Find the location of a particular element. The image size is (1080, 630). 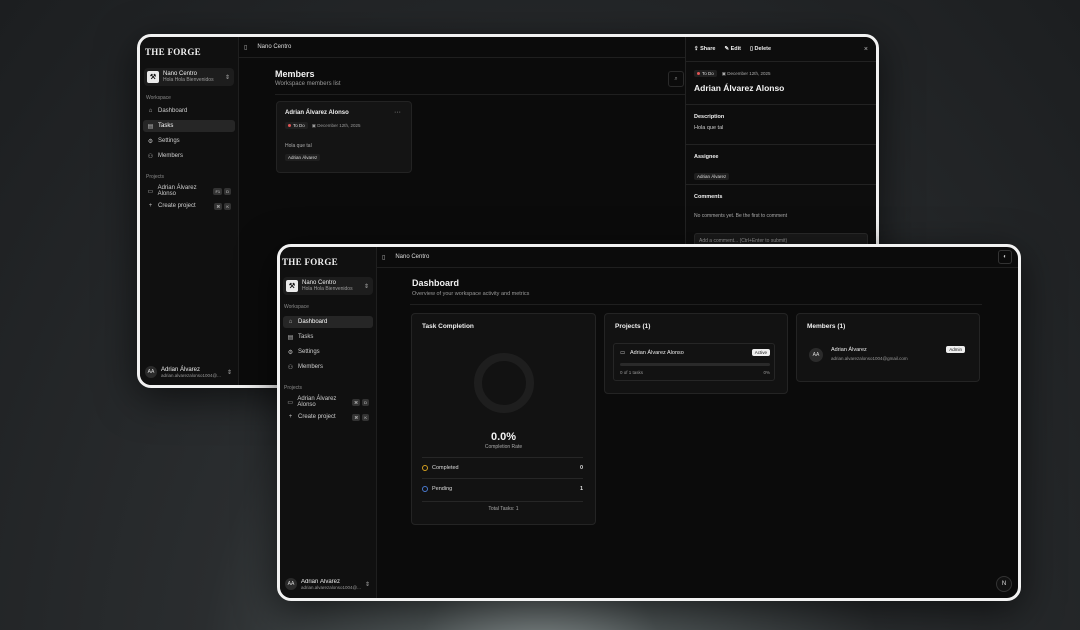

shortcut-pill: K is located at coordinates (227, 206).